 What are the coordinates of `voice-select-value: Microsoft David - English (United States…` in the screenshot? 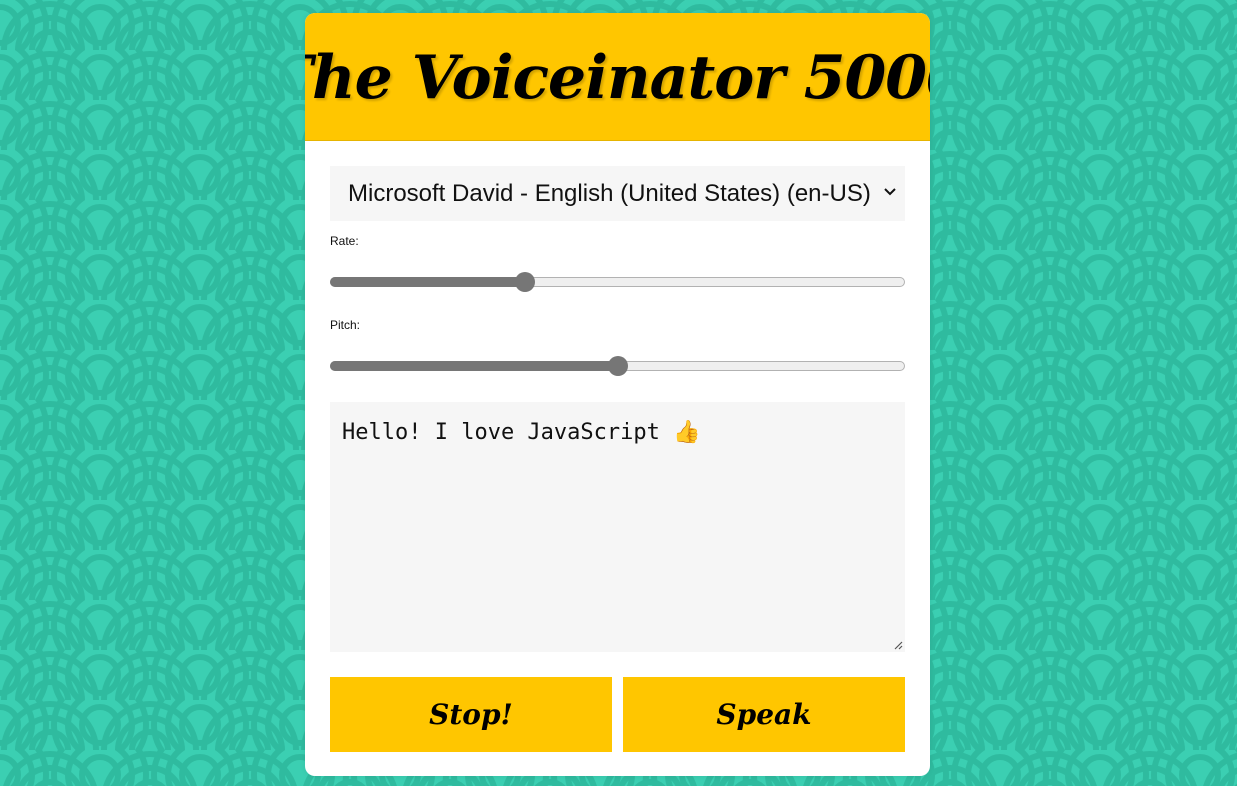 It's located at (609, 193).